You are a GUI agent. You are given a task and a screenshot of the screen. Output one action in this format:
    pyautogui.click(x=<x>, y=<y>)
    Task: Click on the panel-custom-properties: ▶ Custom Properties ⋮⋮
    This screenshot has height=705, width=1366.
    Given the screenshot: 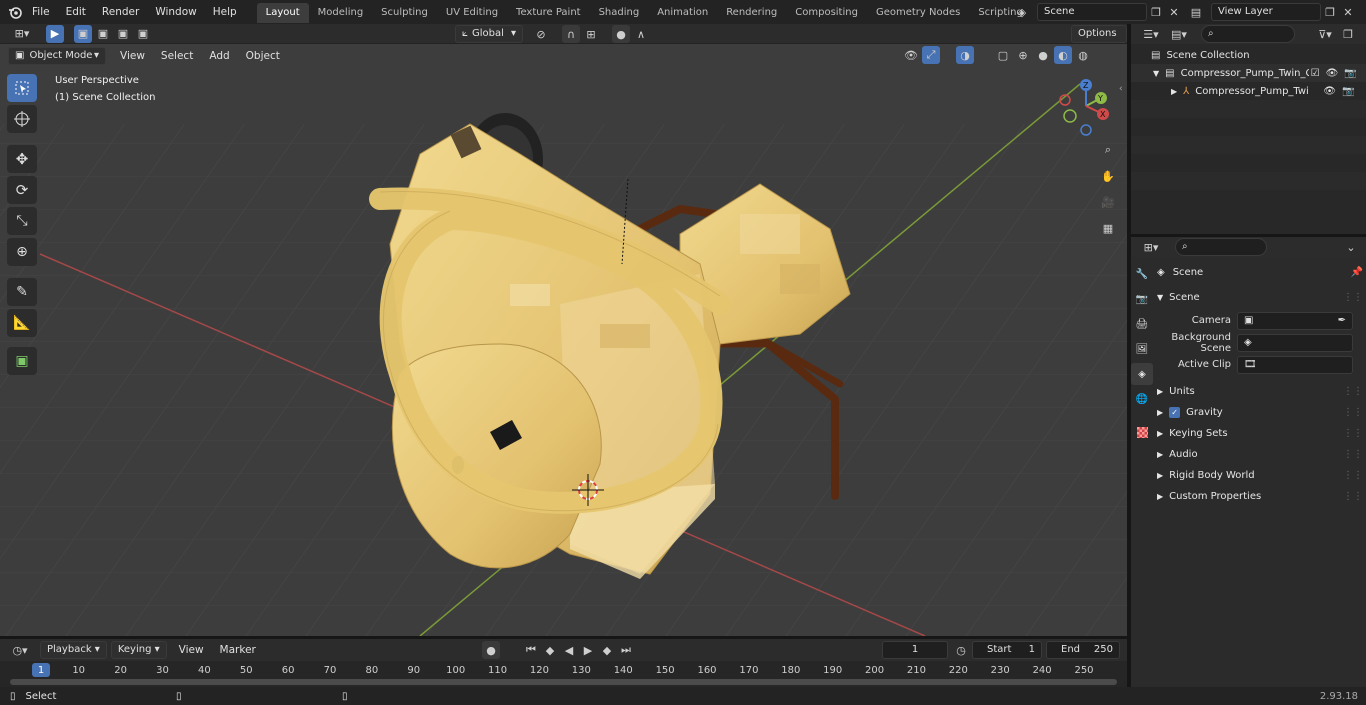 What is the action you would take?
    pyautogui.click(x=1260, y=496)
    